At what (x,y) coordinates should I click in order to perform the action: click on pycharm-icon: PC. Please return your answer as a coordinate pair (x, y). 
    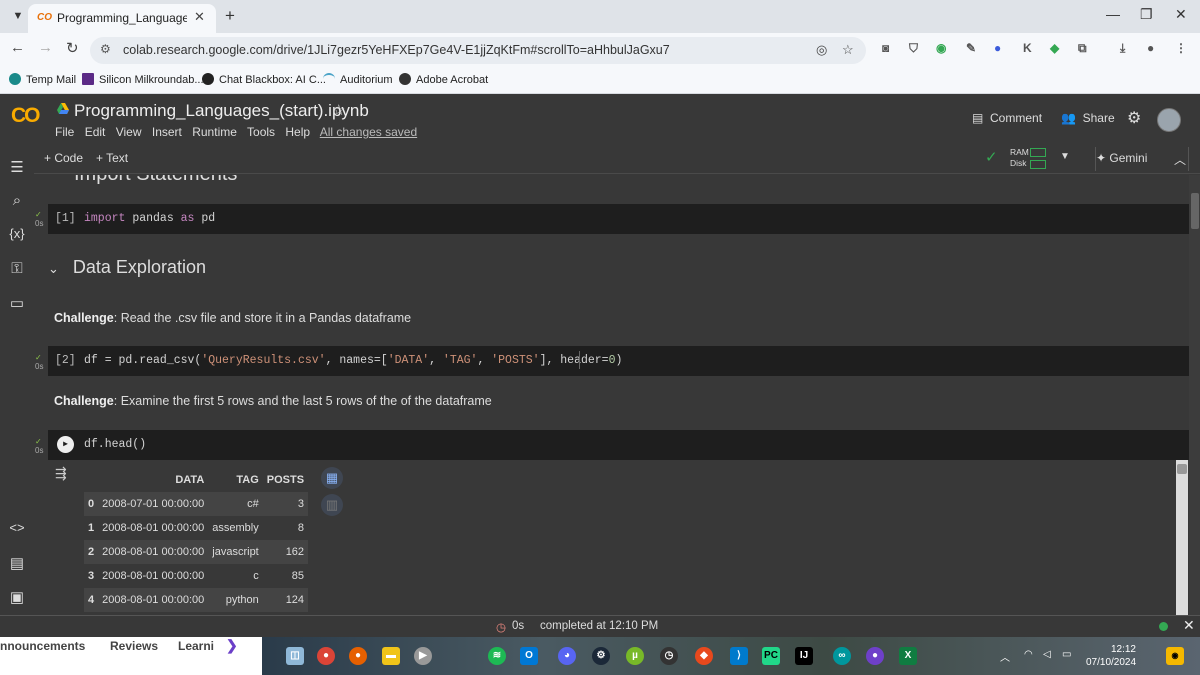
    Looking at the image, I should click on (771, 656).